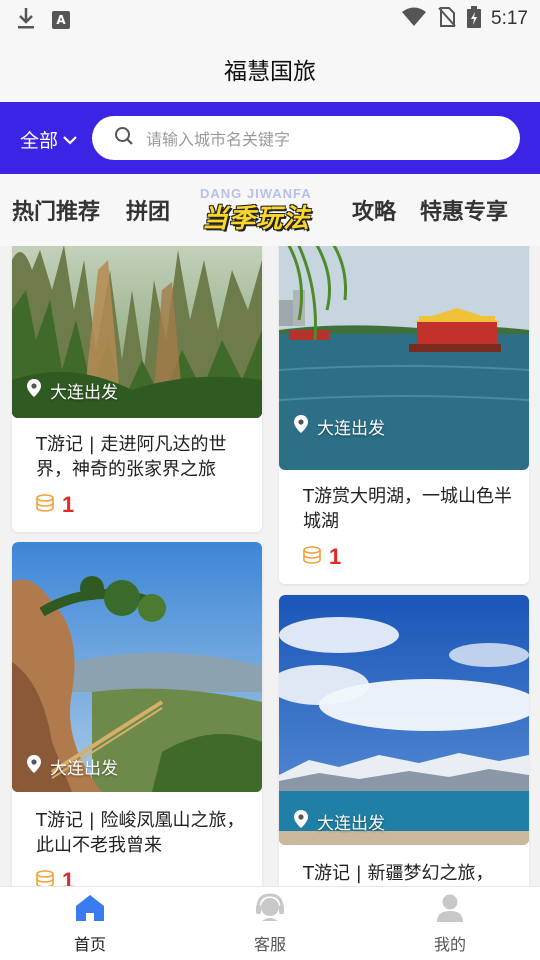 Image resolution: width=540 pixels, height=960 pixels. What do you see at coordinates (306, 138) in the screenshot?
I see `search-input: 请输入城市名关键字` at bounding box center [306, 138].